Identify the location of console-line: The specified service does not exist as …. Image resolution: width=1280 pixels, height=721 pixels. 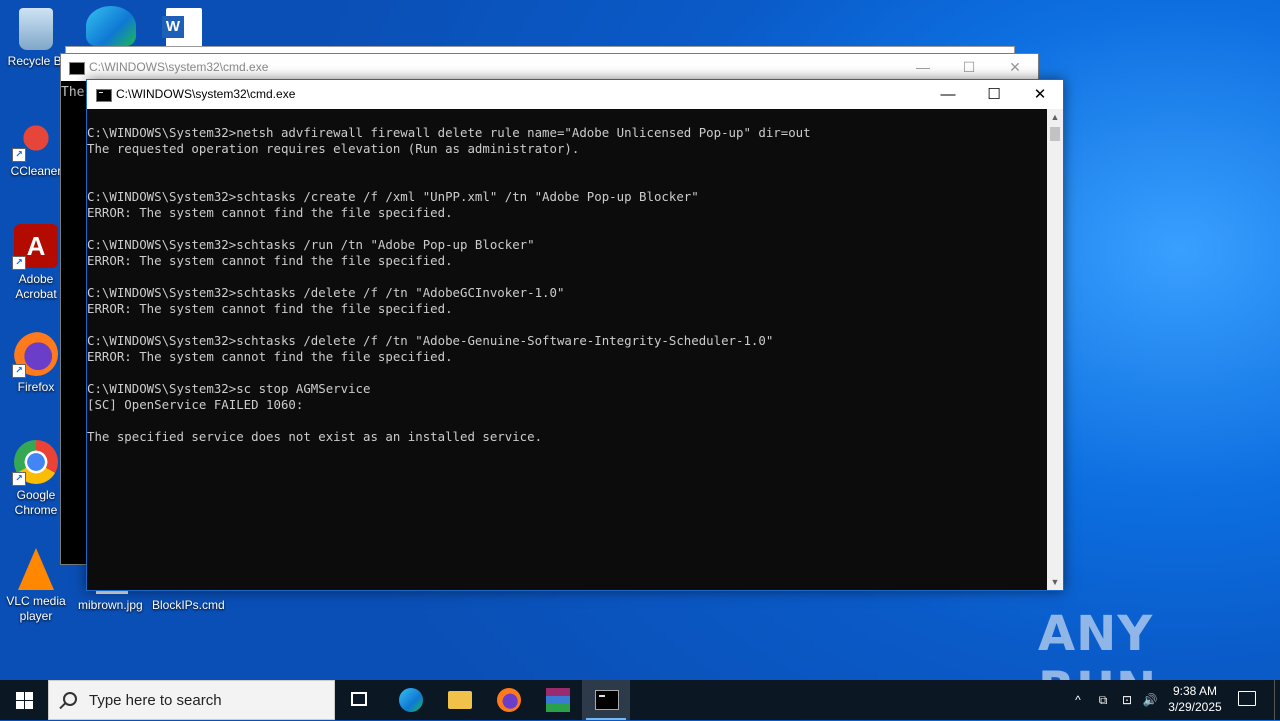
(315, 436).